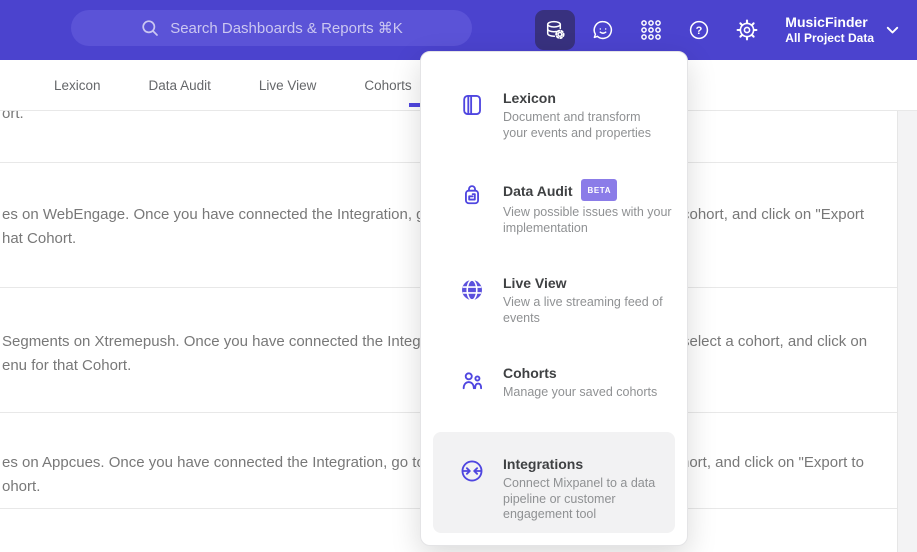 This screenshot has height=552, width=917. I want to click on tab-lexicon: Lexicon, so click(77, 85).